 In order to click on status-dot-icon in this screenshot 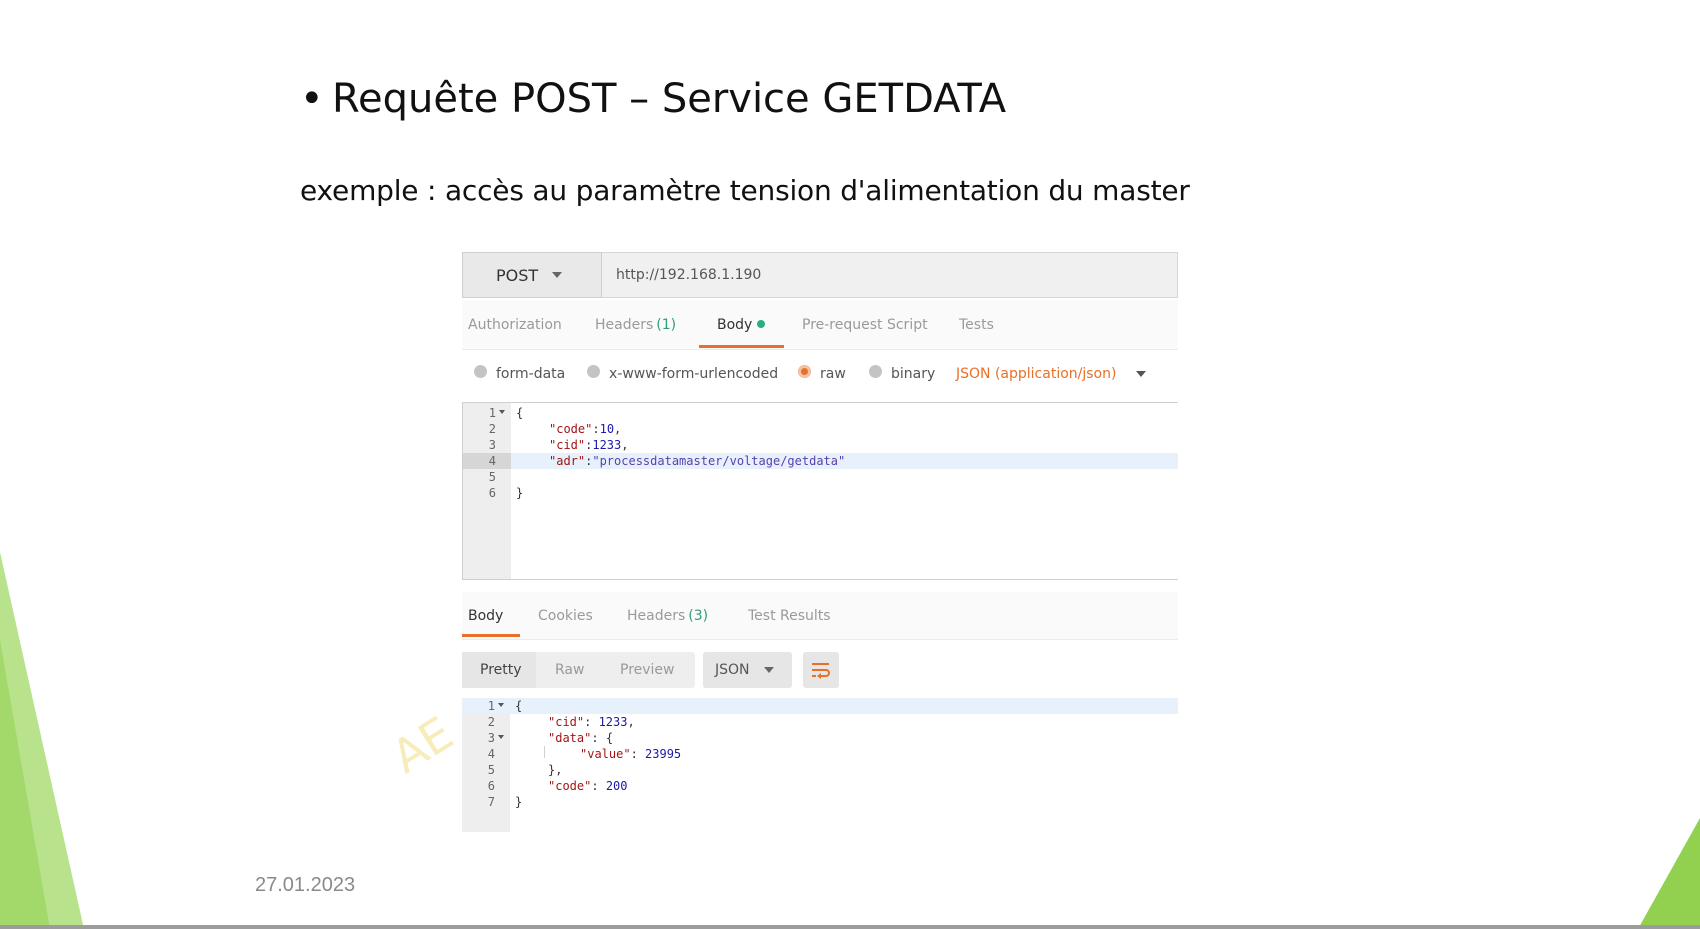, I will do `click(761, 324)`.